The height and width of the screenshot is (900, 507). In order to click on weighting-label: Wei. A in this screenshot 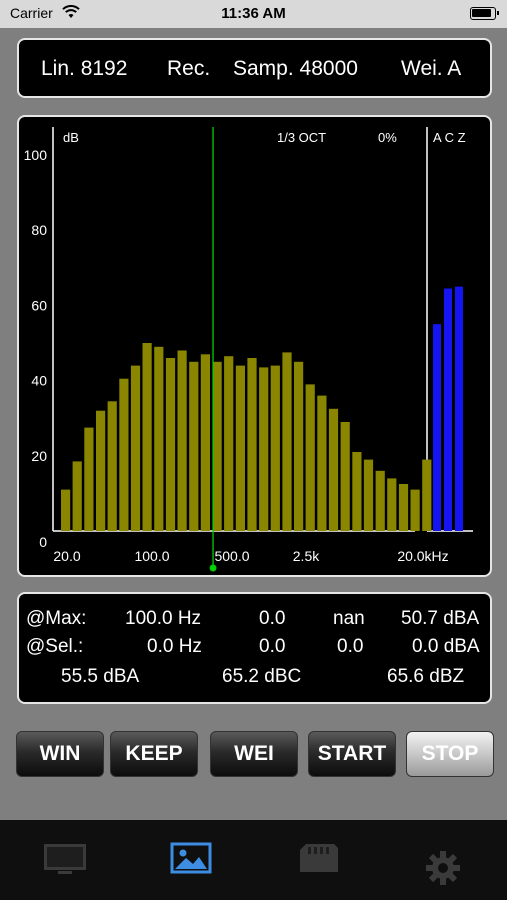, I will do `click(431, 68)`.